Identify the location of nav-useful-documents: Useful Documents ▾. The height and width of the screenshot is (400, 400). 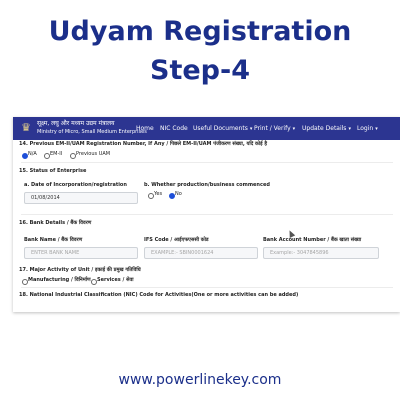
(222, 129).